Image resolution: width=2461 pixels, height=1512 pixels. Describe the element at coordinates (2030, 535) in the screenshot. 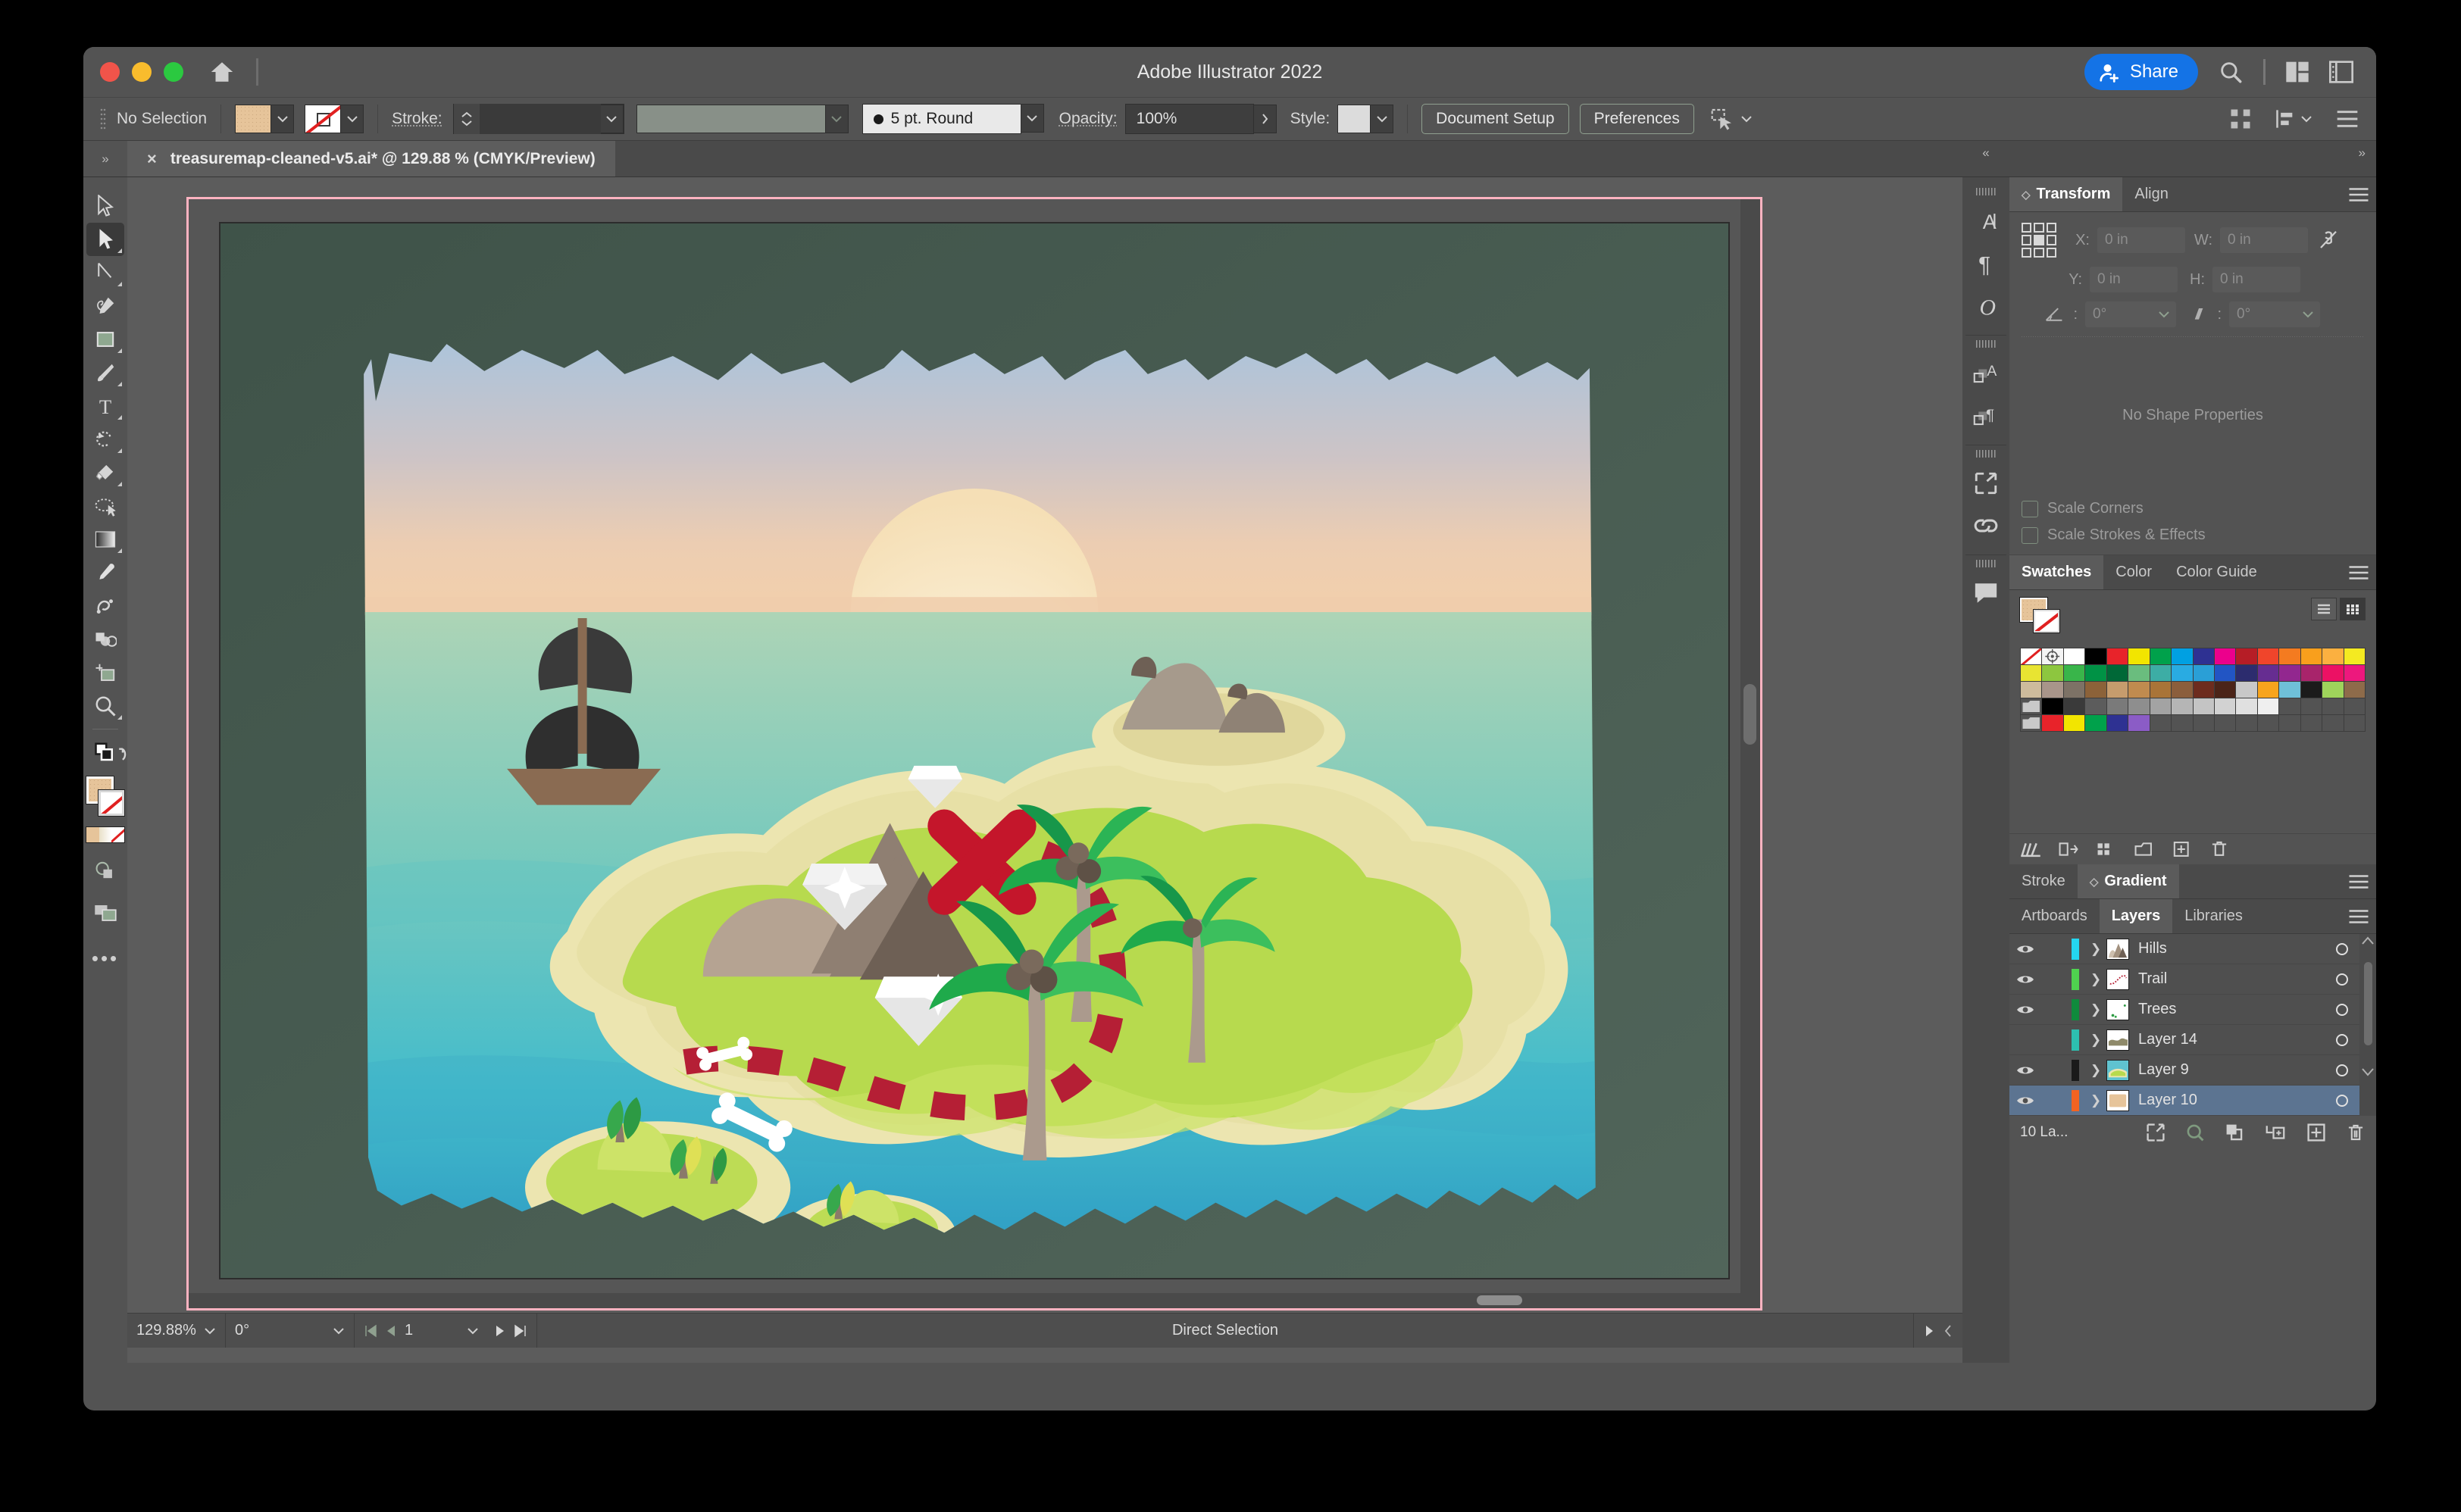

I see `scale-strokes-checkbox` at that location.